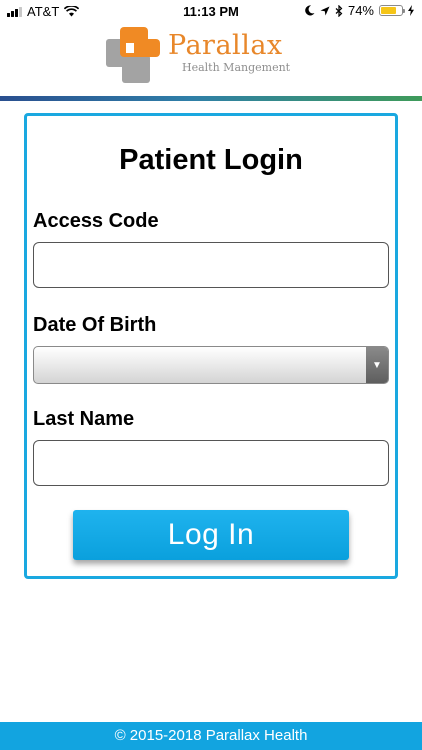  I want to click on access-code-label: Access Code, so click(96, 221).